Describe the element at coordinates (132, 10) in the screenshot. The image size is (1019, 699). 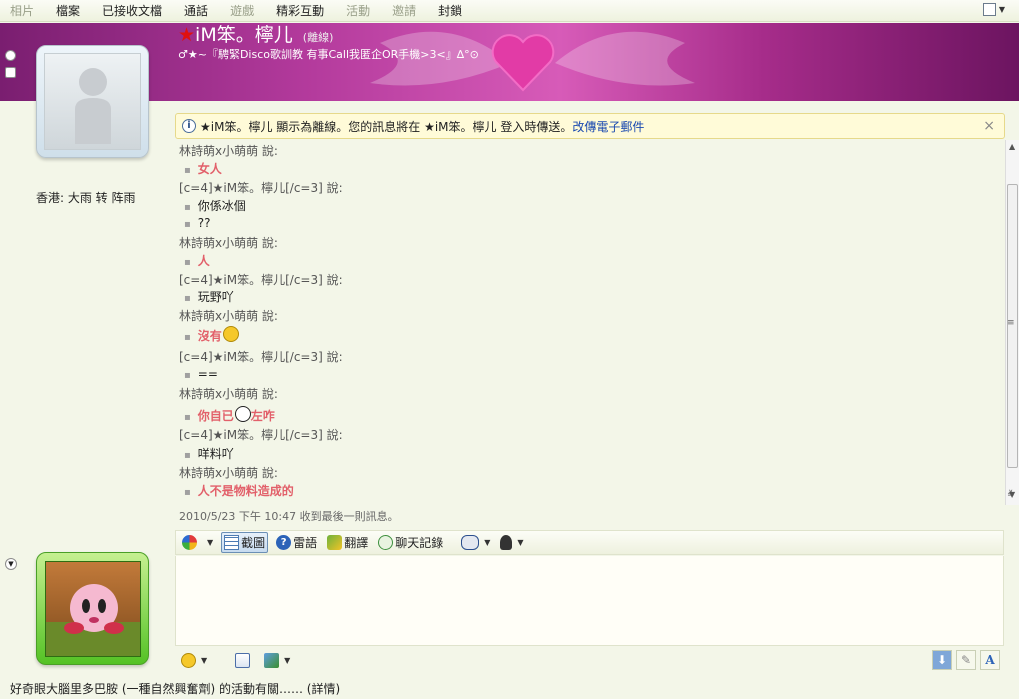
I see `menu-item: 已接收文檔` at that location.